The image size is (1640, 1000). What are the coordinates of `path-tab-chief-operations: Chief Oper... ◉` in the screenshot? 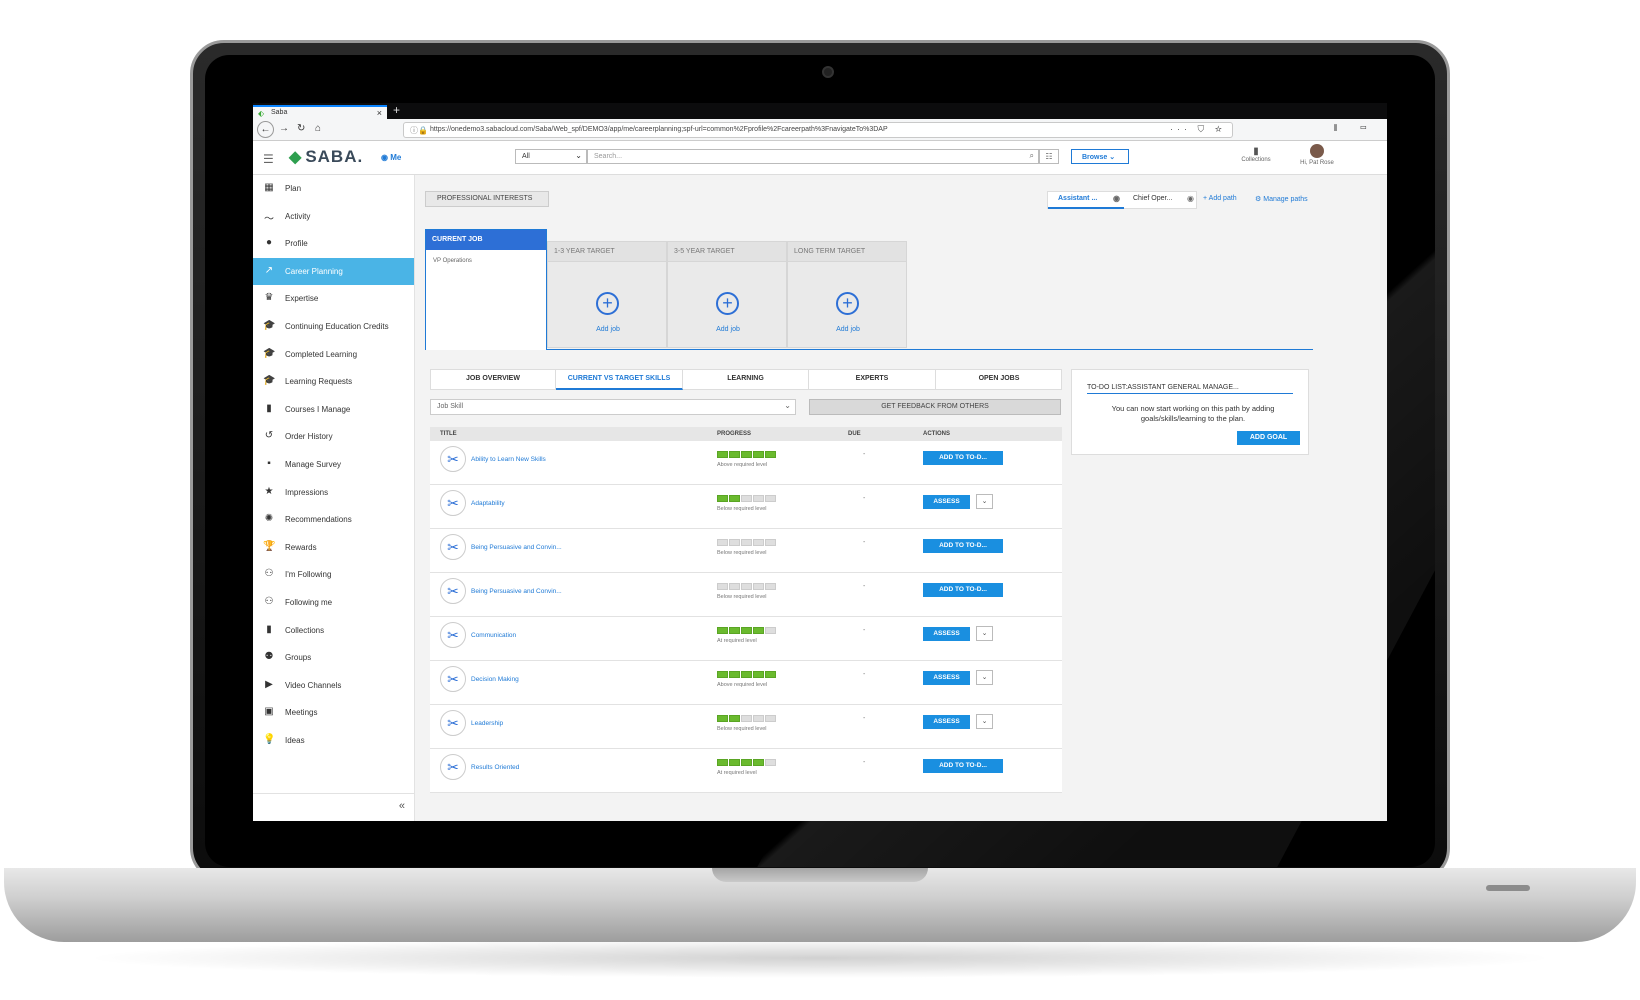 It's located at (1161, 200).